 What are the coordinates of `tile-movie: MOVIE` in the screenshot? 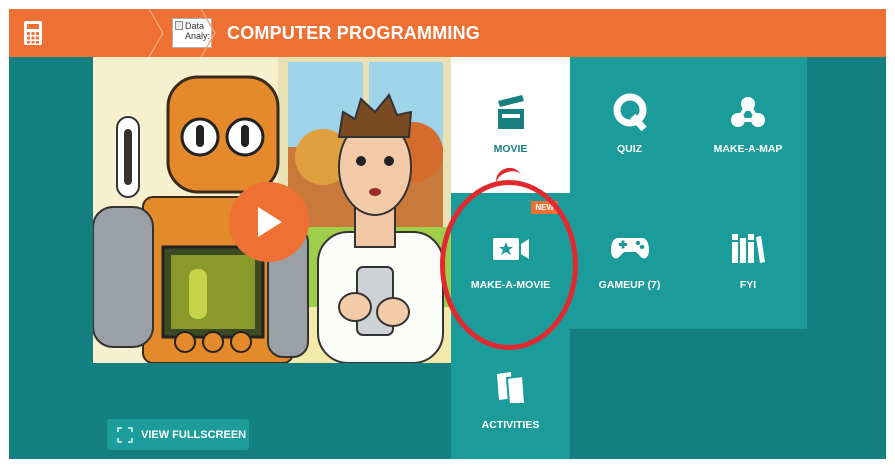 It's located at (510, 125).